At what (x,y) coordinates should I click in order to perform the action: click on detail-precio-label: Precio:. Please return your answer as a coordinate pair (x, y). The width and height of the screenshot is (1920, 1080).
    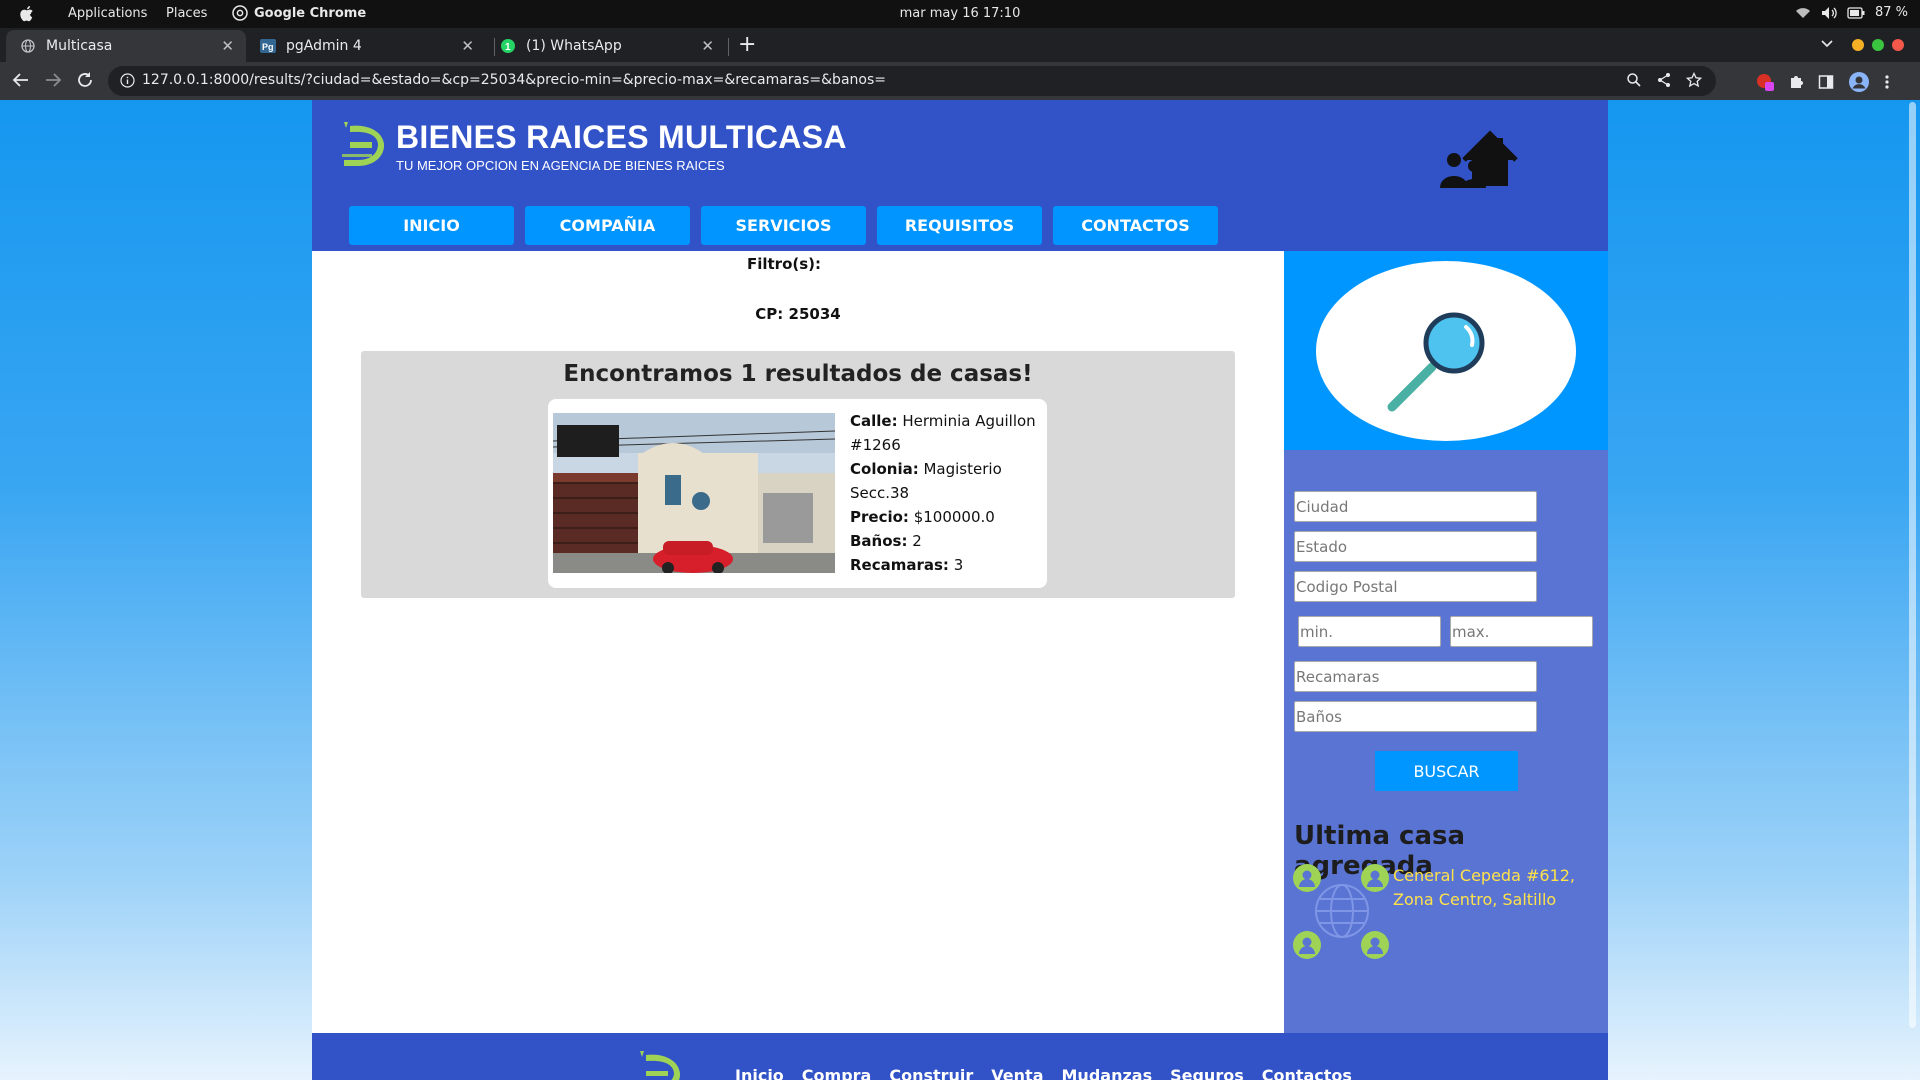
    Looking at the image, I should click on (879, 517).